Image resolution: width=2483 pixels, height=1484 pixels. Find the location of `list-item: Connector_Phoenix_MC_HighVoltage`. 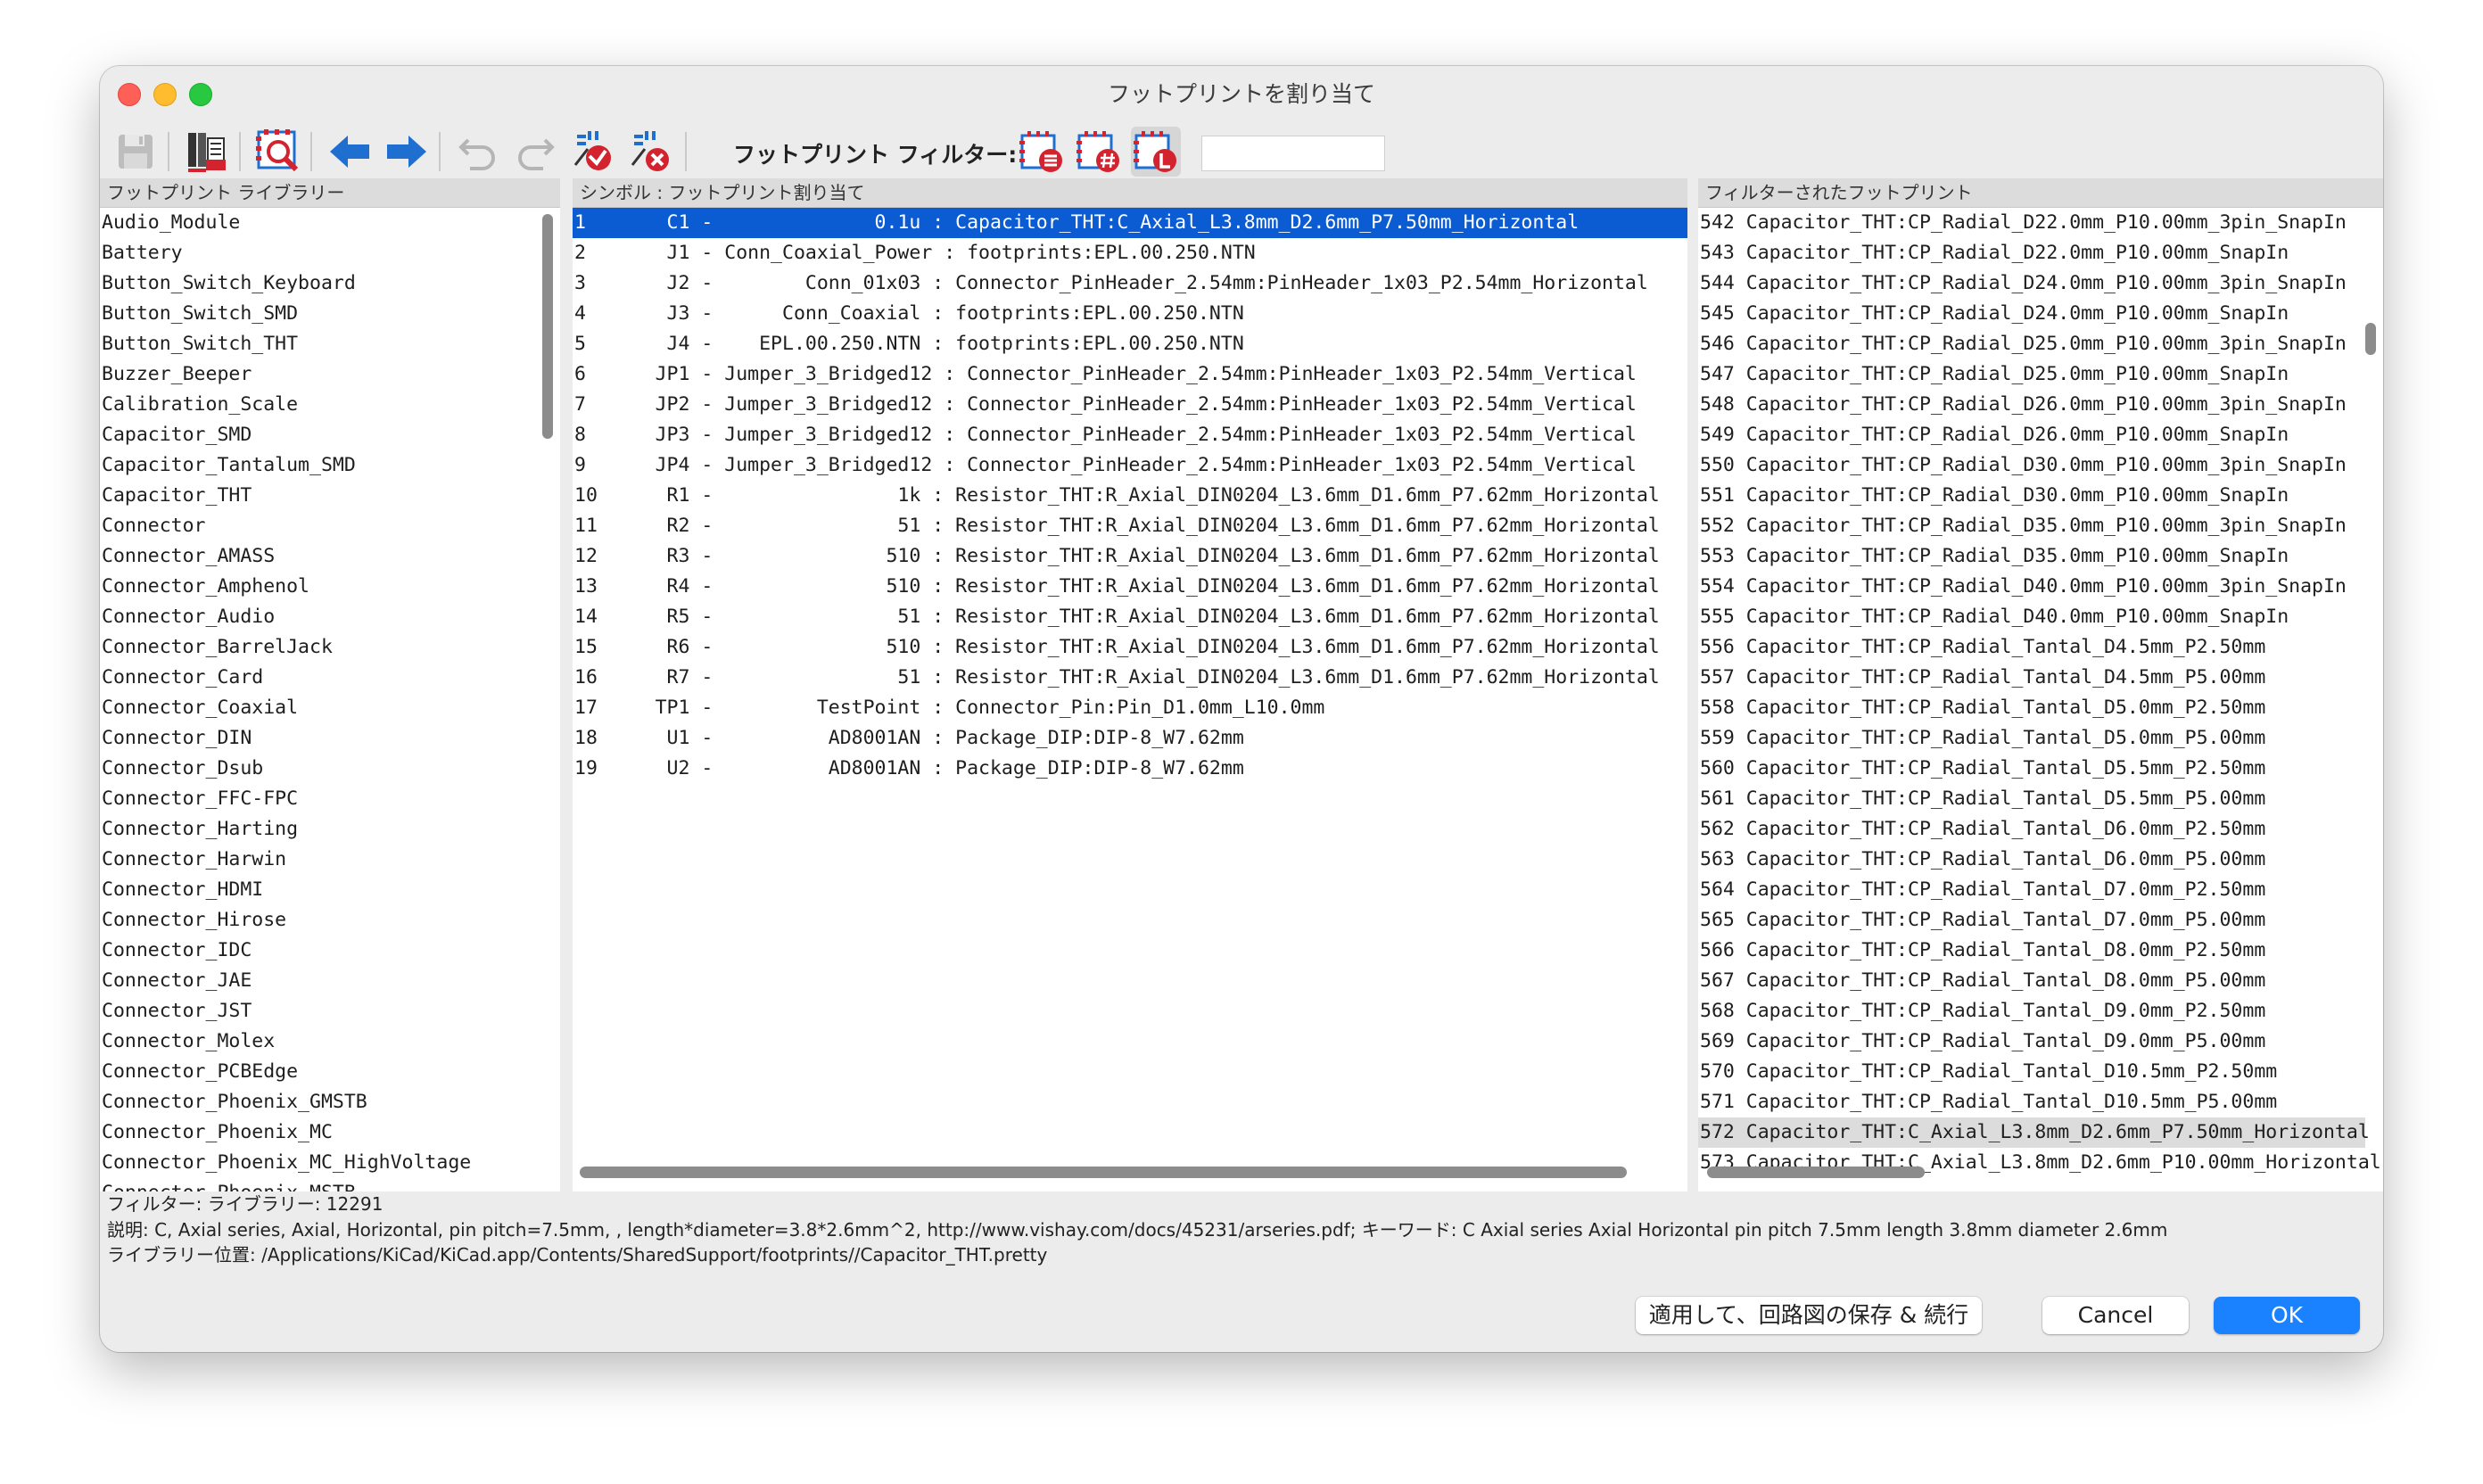

list-item: Connector_Phoenix_MC_HighVoltage is located at coordinates (330, 1163).